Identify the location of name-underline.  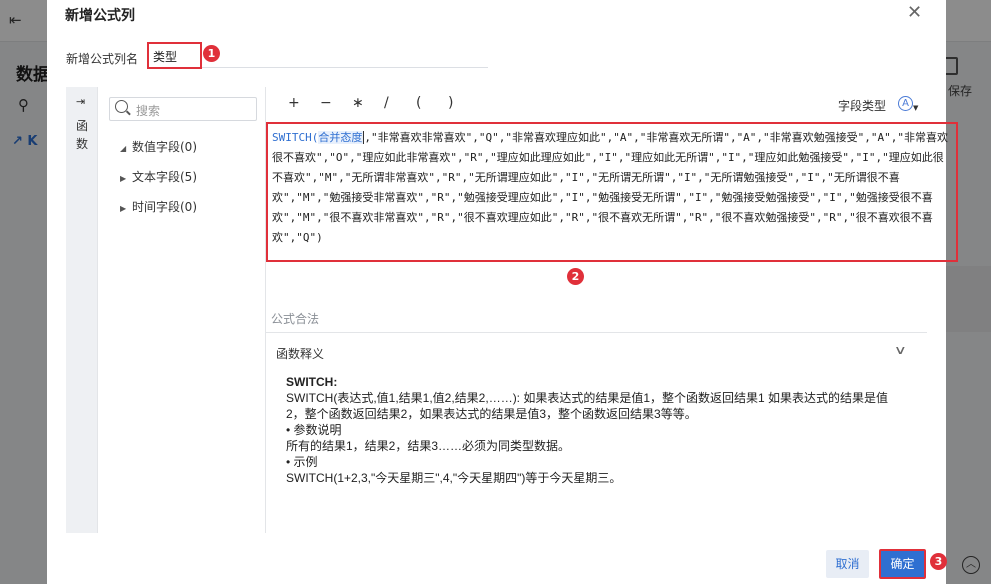
(345, 67).